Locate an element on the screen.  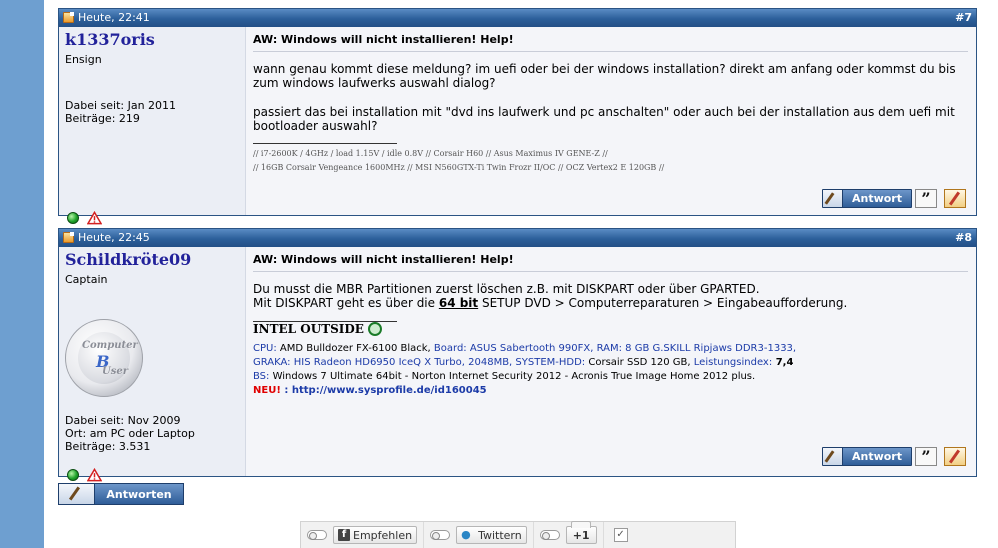
hw-label: BS: is located at coordinates (261, 376).